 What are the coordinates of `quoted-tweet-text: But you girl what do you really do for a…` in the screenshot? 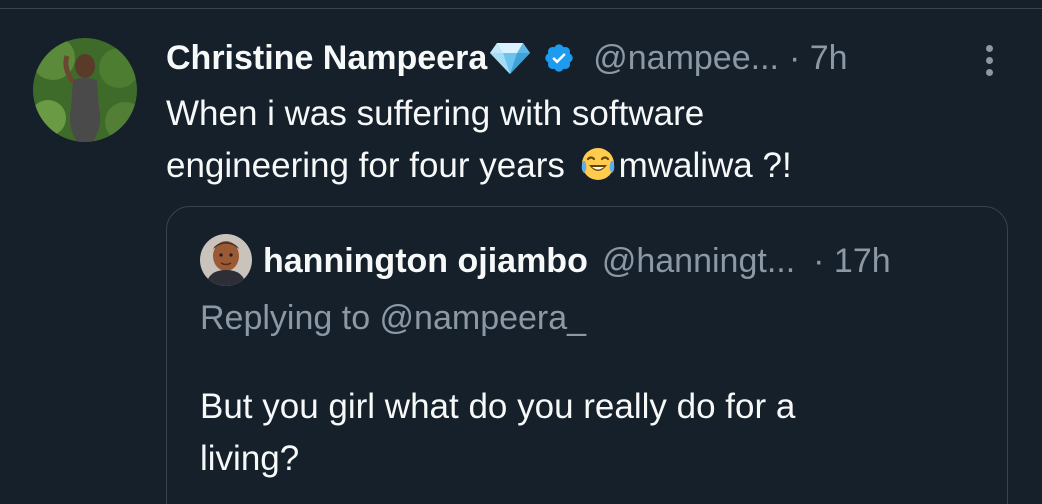 It's located at (570, 433).